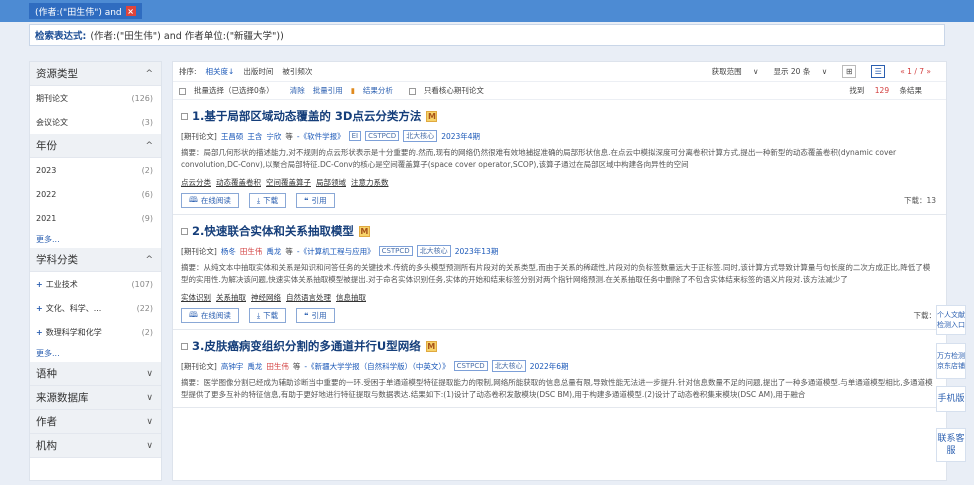 This screenshot has height=485, width=974. What do you see at coordinates (915, 71) in the screenshot?
I see `pager: « 1 / 7 »` at bounding box center [915, 71].